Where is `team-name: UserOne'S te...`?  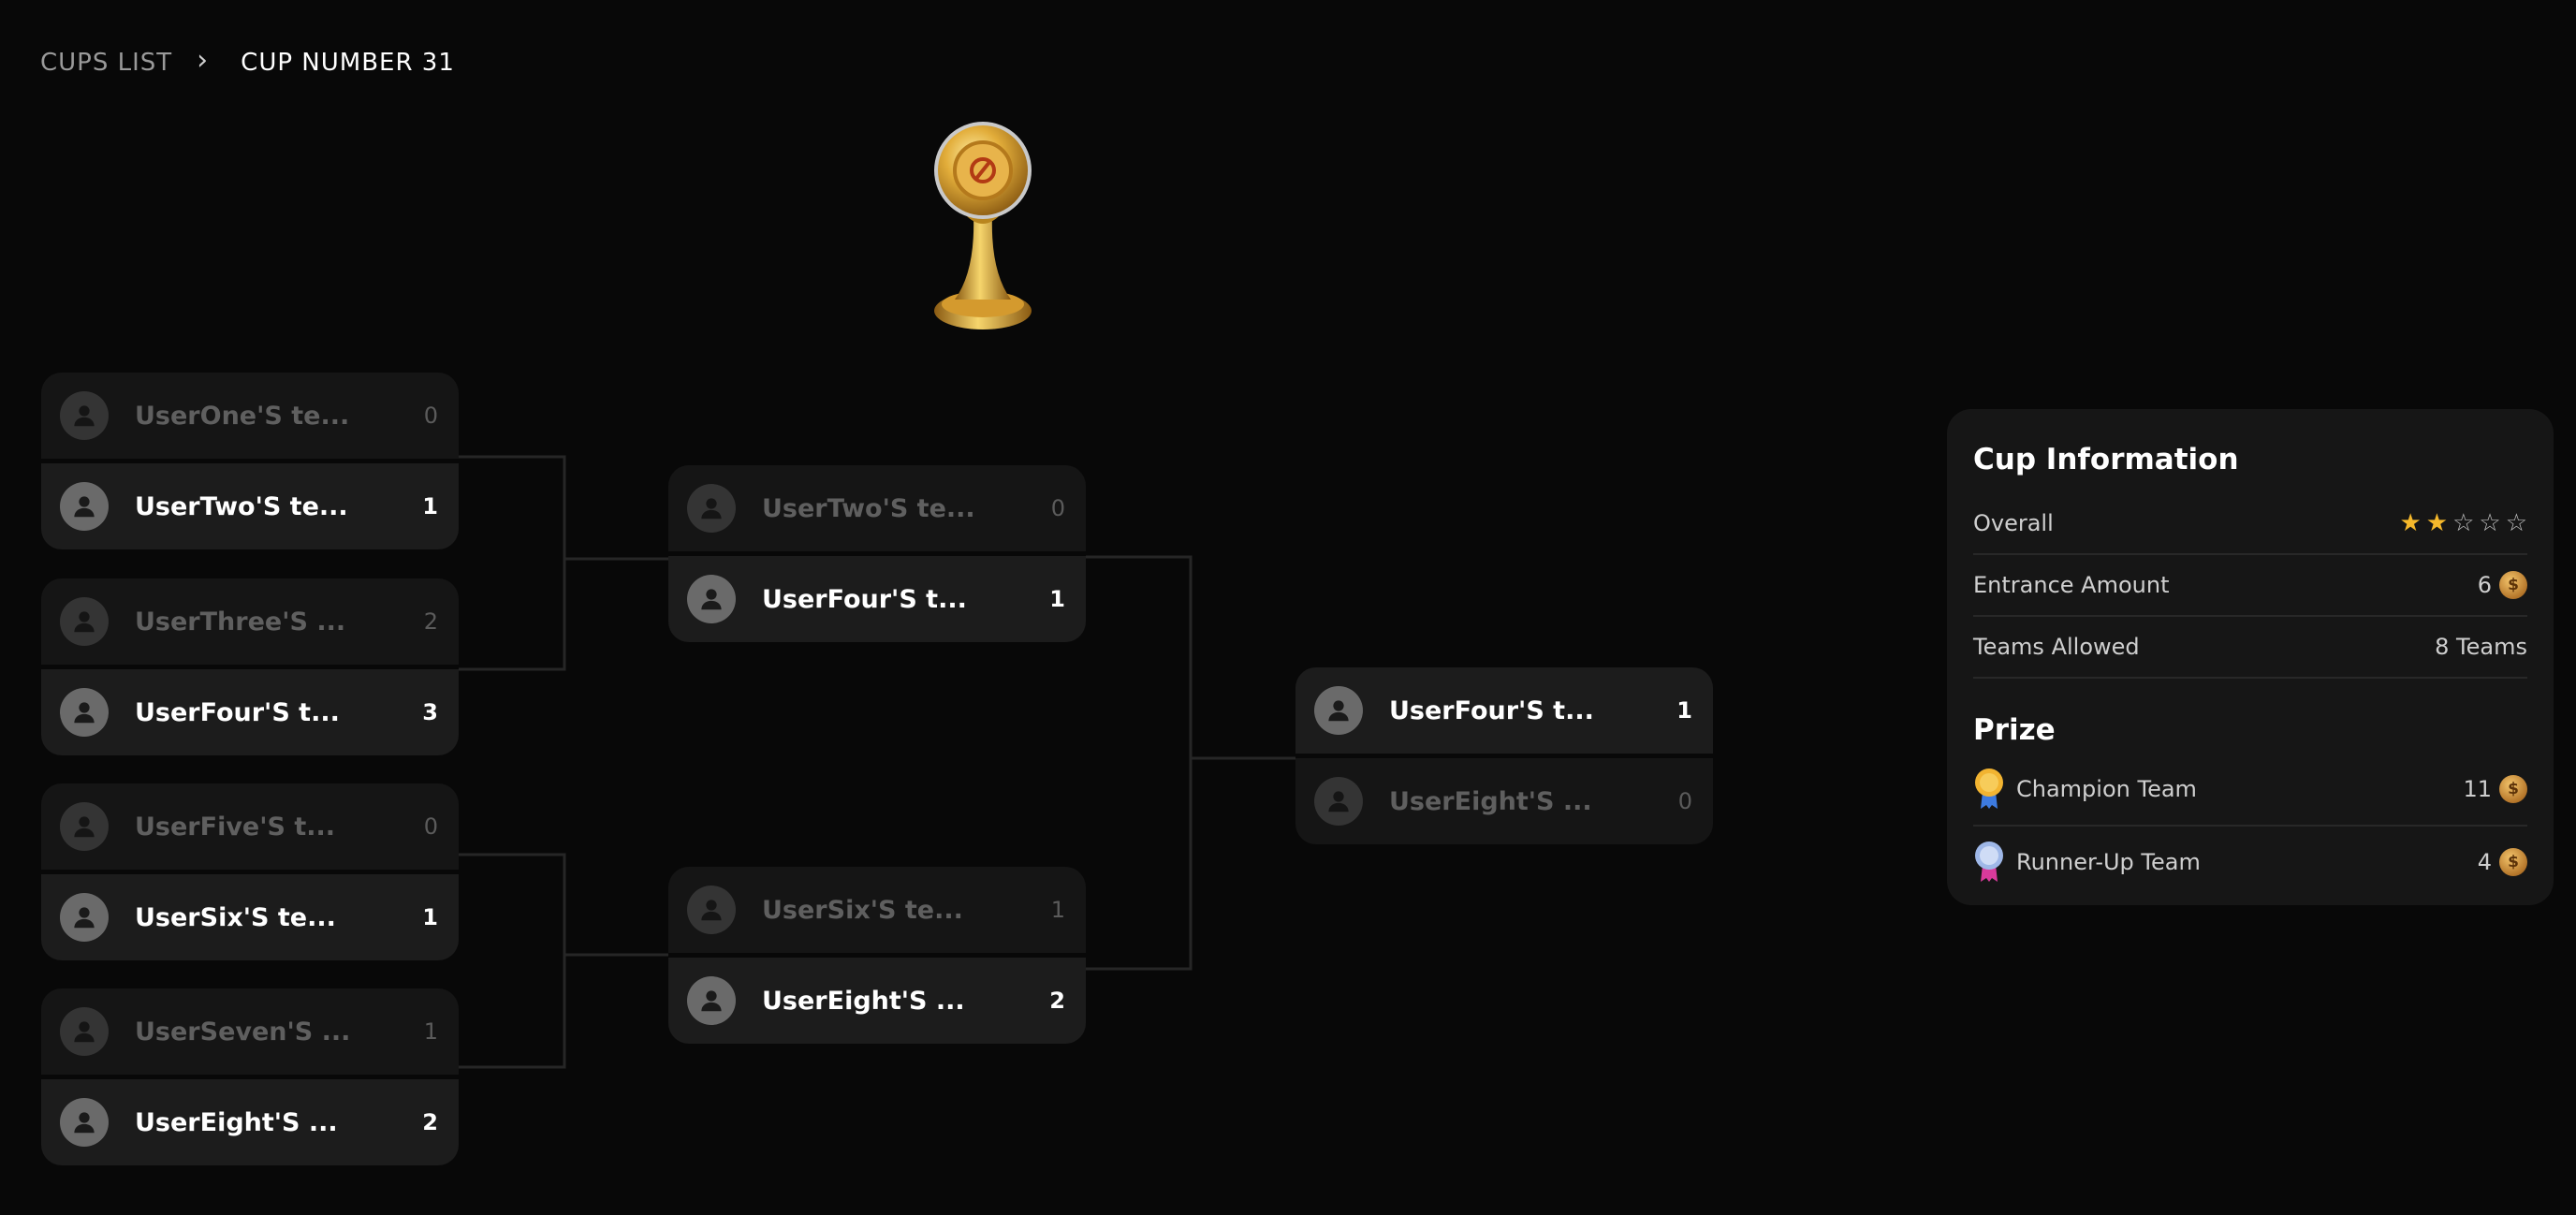
team-name: UserOne'S te... is located at coordinates (242, 416).